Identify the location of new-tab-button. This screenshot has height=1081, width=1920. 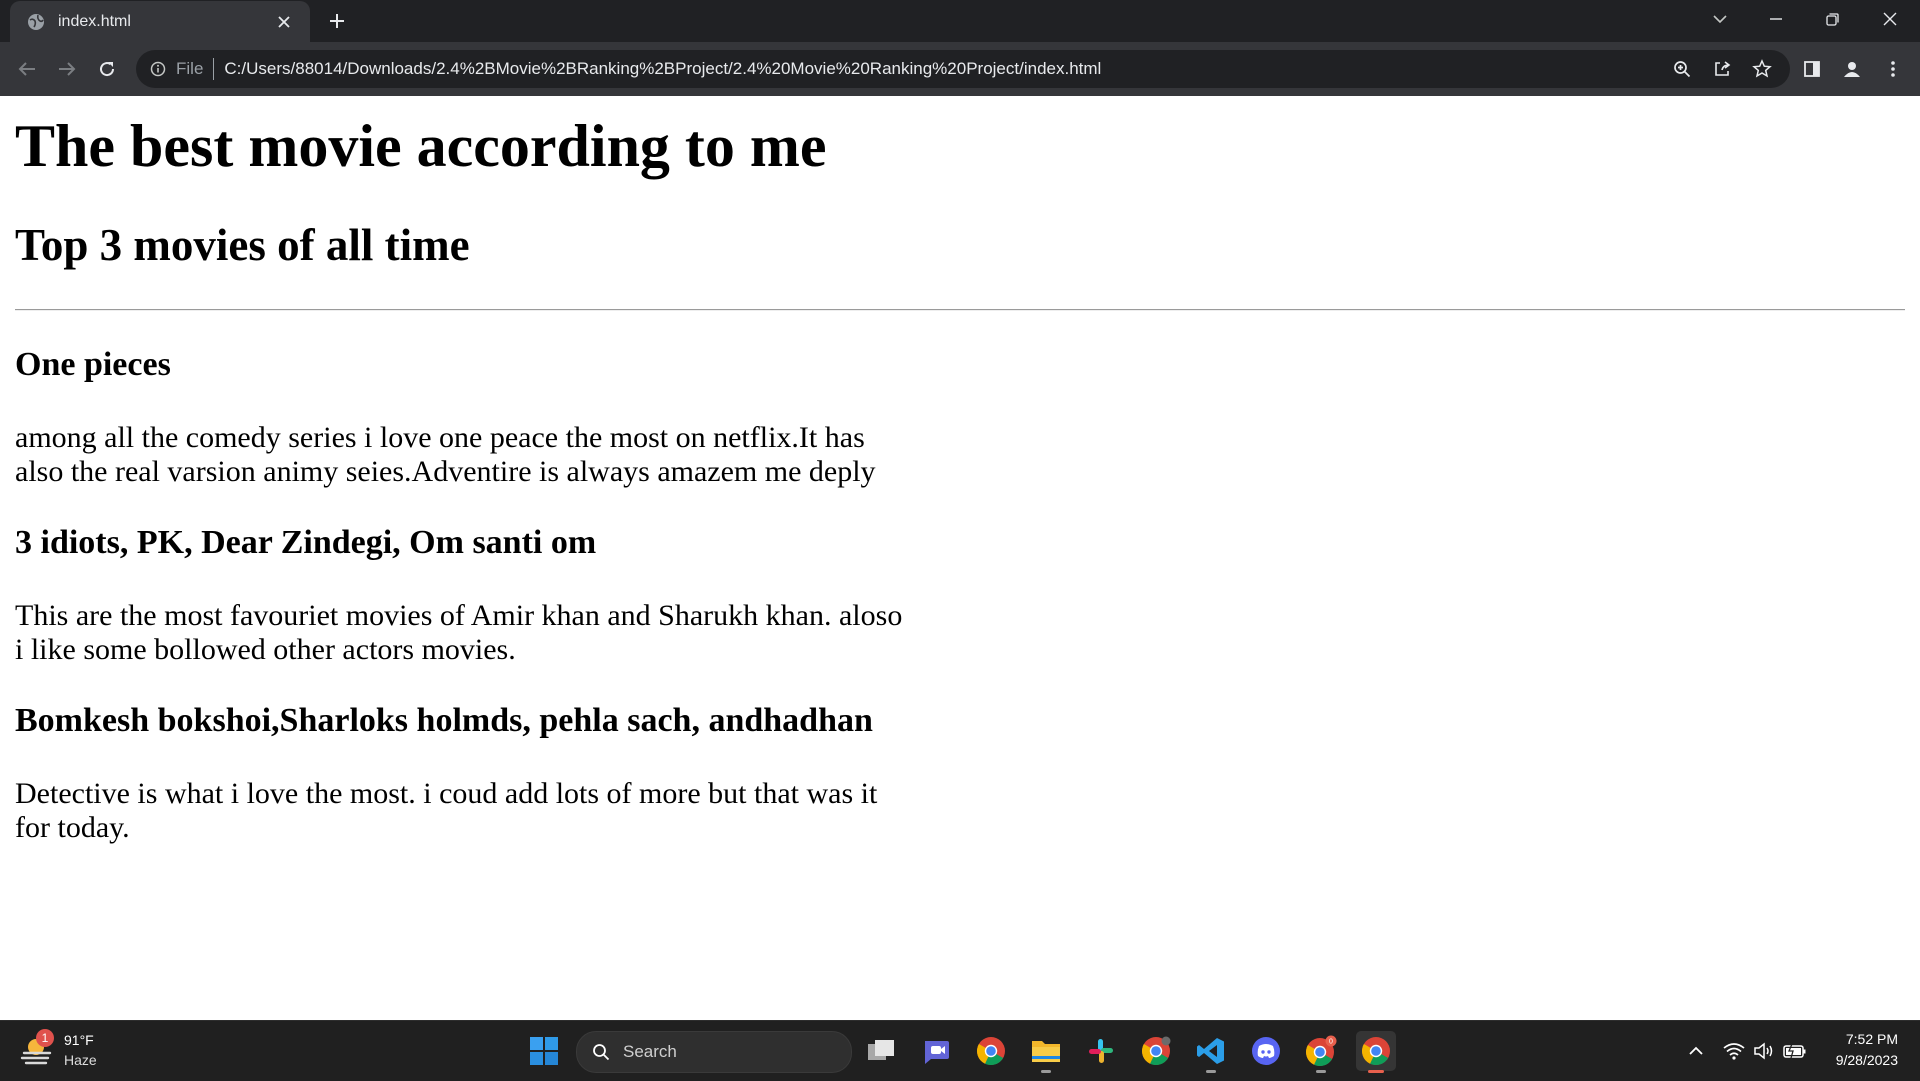
(337, 21).